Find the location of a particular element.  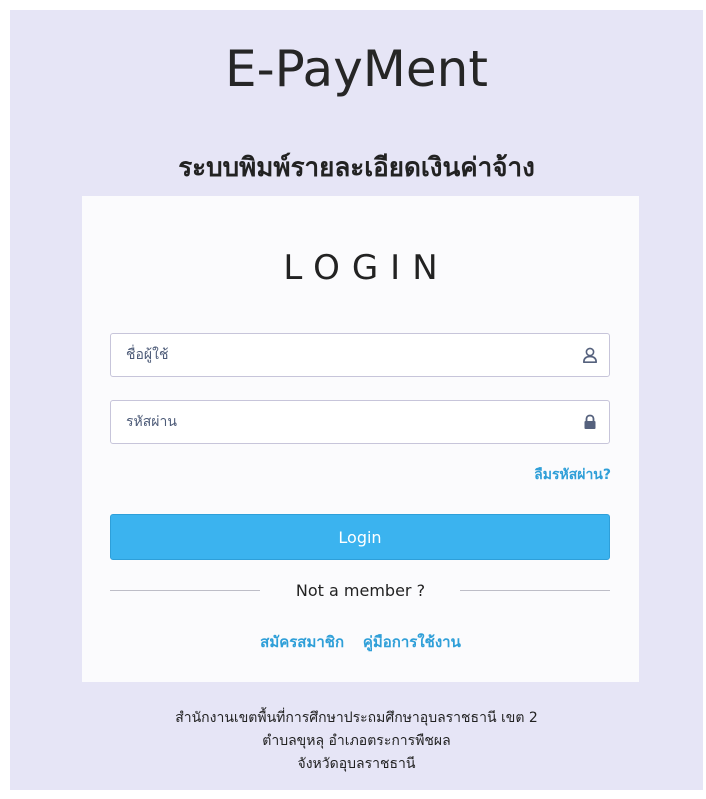

lock-icon is located at coordinates (590, 422).